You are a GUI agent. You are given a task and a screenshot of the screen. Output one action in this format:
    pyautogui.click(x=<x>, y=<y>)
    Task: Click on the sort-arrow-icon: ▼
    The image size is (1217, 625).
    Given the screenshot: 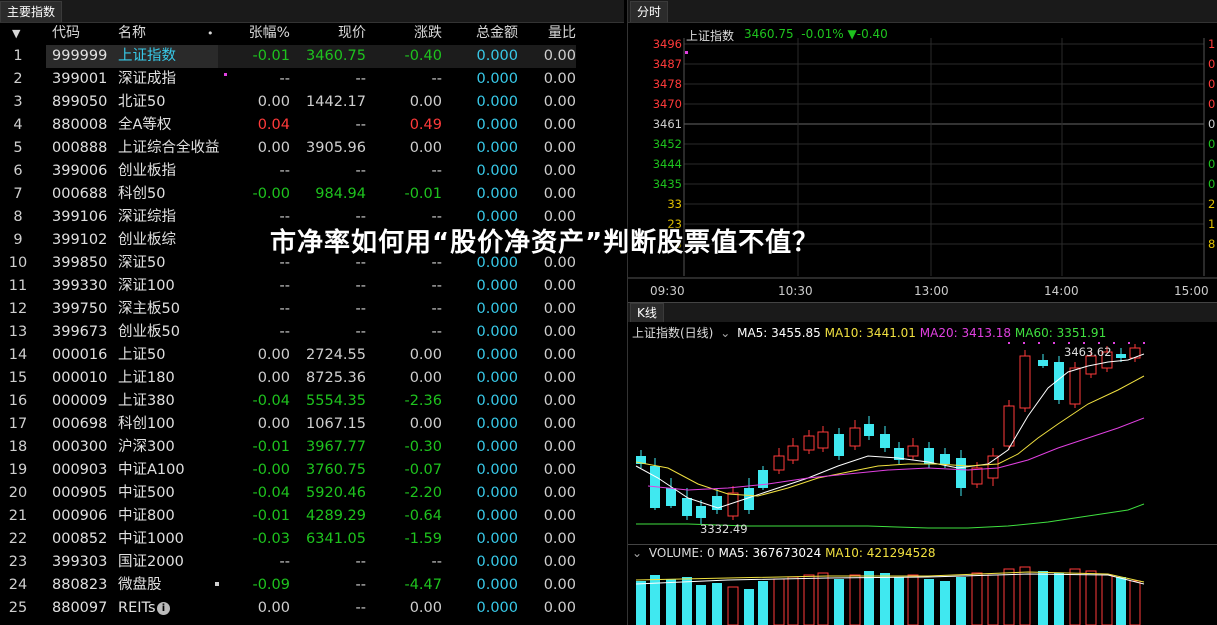 What is the action you would take?
    pyautogui.click(x=16, y=33)
    